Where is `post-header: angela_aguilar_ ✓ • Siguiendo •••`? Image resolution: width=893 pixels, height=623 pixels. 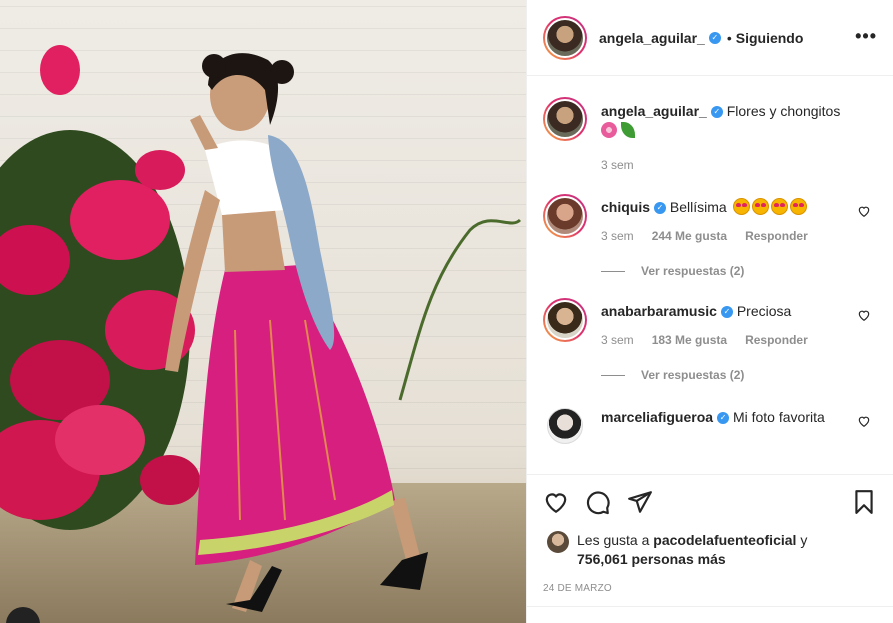
post-header: angela_aguilar_ ✓ • Siguiendo ••• is located at coordinates (710, 38).